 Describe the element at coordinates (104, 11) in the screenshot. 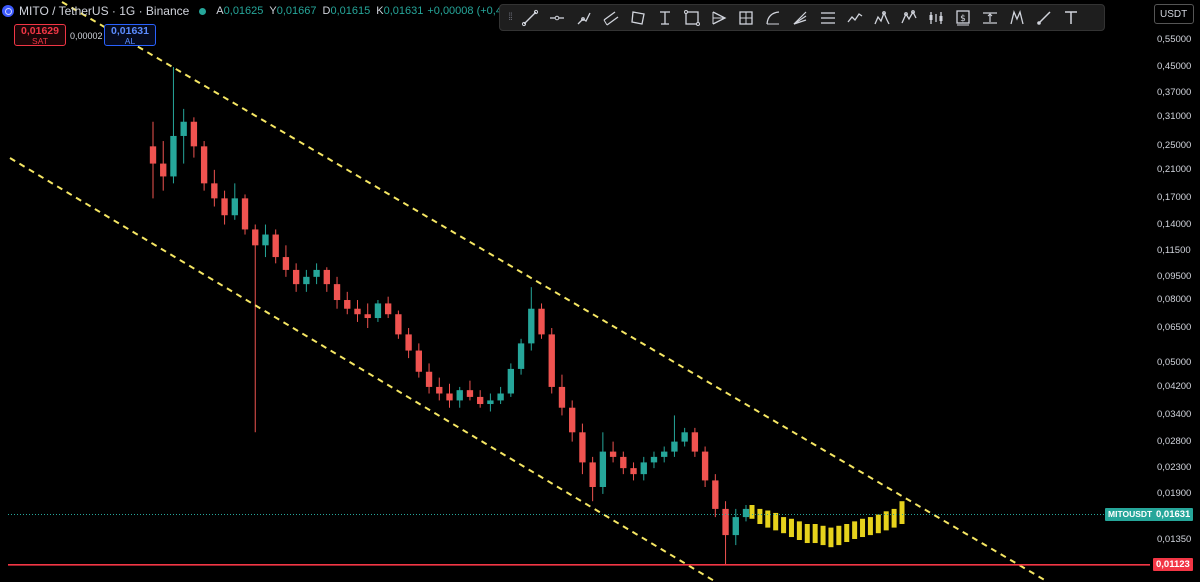

I see `symbol-title: MITO / TetherUS · 1G · Binance` at that location.